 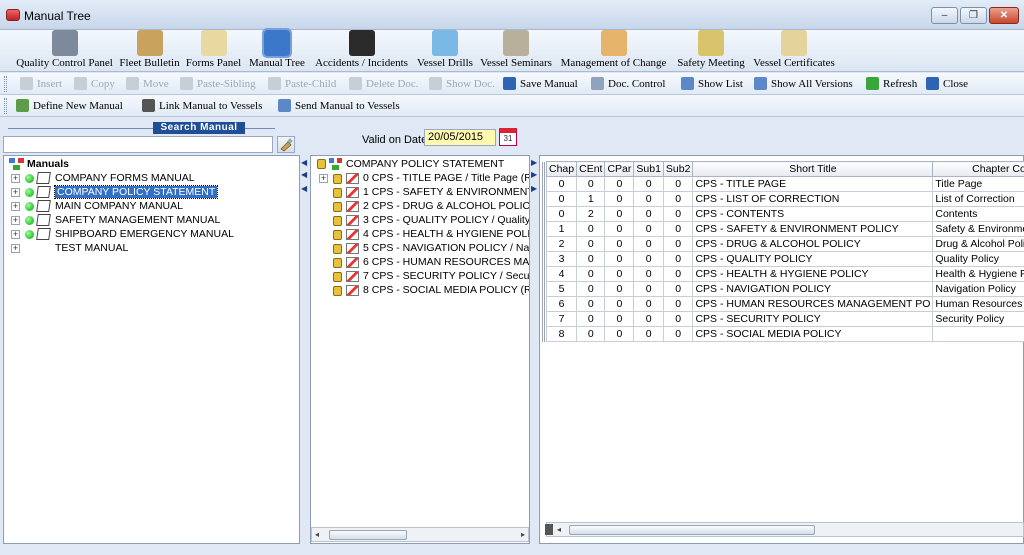 What do you see at coordinates (212, 106) in the screenshot?
I see `link-manual-to-vessels-button: Link Manual to Vessels` at bounding box center [212, 106].